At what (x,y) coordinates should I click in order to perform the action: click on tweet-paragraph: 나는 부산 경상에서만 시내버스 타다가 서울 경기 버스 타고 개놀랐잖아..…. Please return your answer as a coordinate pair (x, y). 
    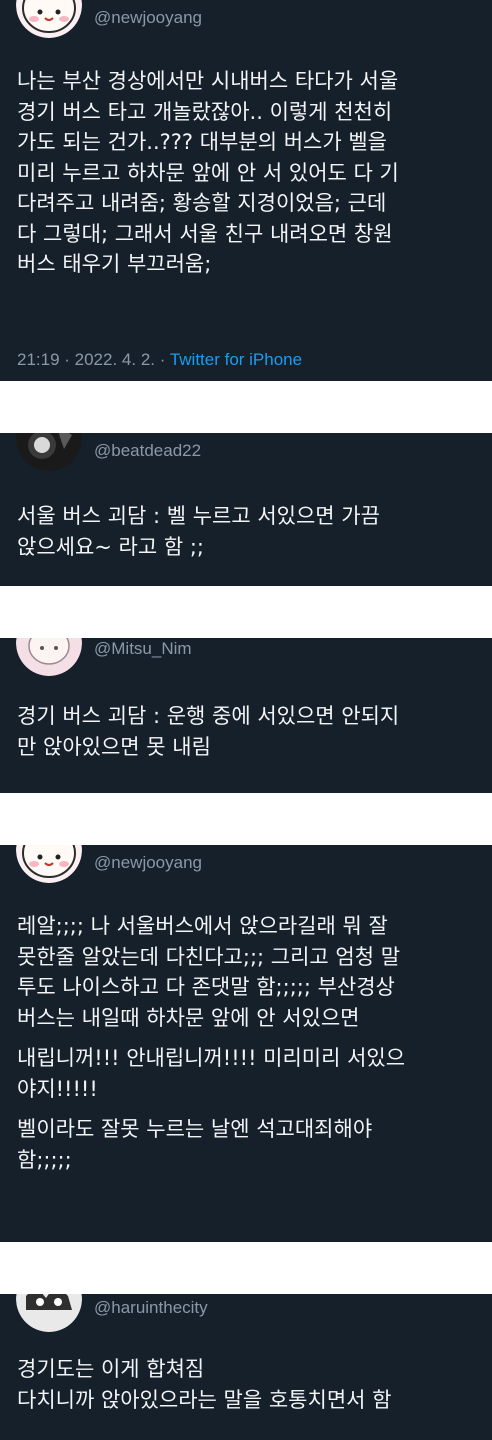
    Looking at the image, I should click on (208, 172).